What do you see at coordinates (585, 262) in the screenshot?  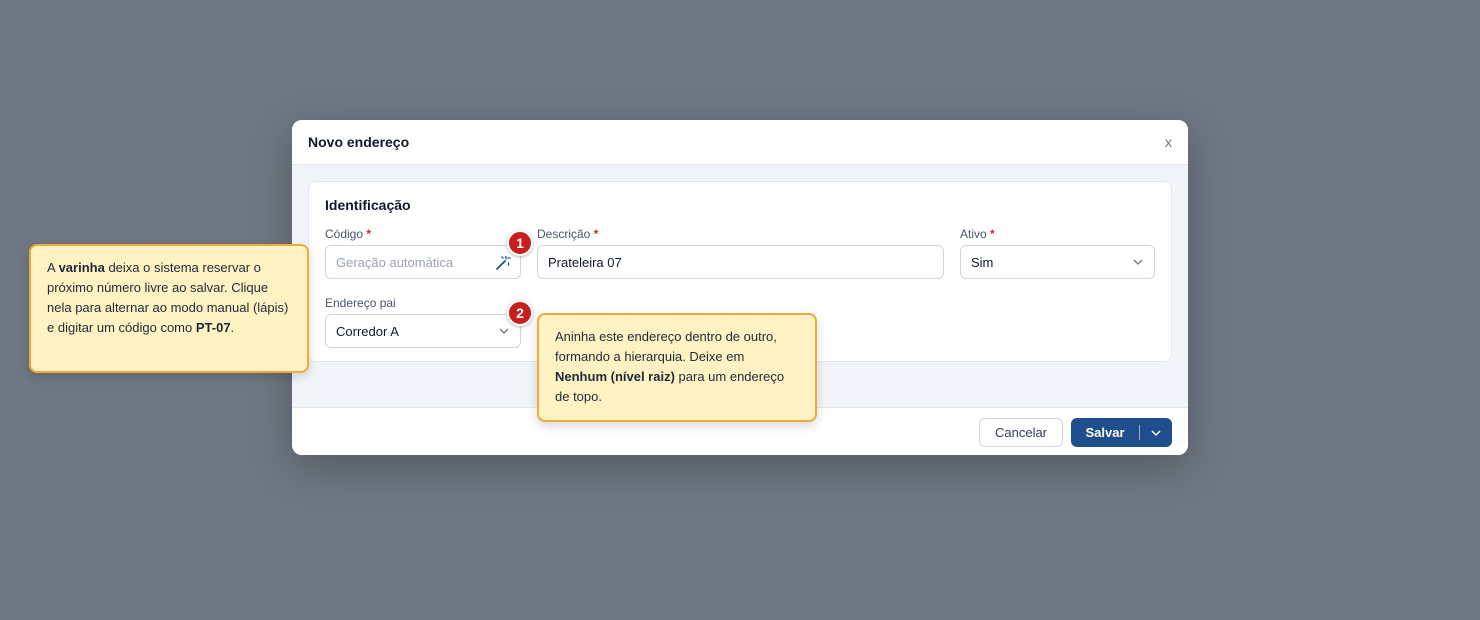 I see `descricao-value: Prateleira 07` at bounding box center [585, 262].